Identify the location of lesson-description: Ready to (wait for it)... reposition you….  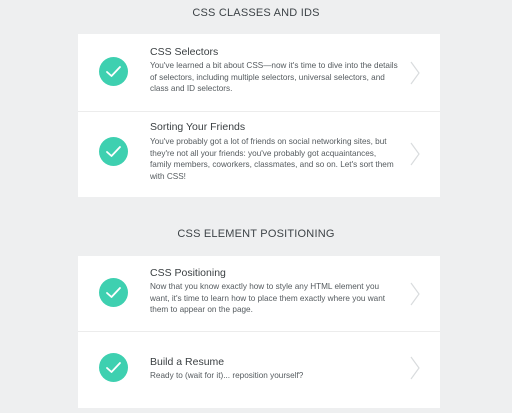
(227, 375).